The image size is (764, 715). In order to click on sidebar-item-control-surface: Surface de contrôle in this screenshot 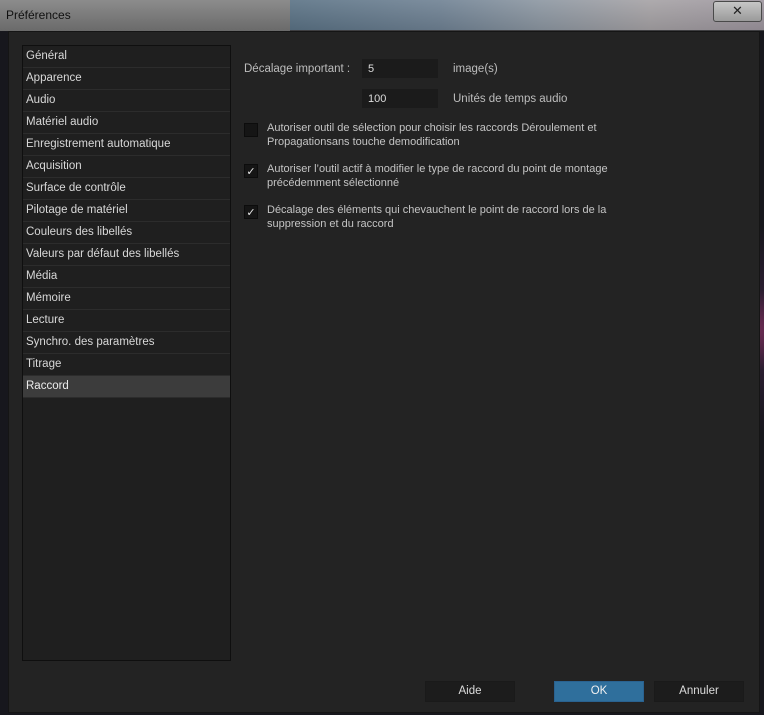, I will do `click(126, 189)`.